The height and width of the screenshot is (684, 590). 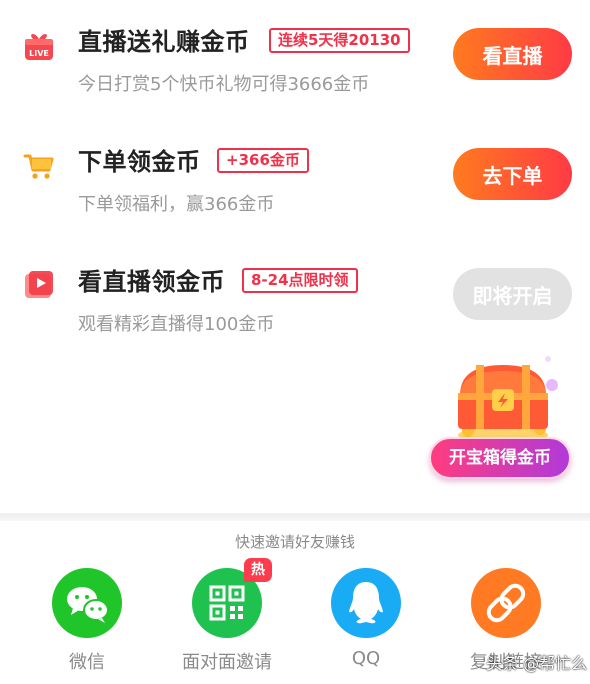 What do you see at coordinates (537, 663) in the screenshot?
I see `watermark: 头条 @帮忙么` at bounding box center [537, 663].